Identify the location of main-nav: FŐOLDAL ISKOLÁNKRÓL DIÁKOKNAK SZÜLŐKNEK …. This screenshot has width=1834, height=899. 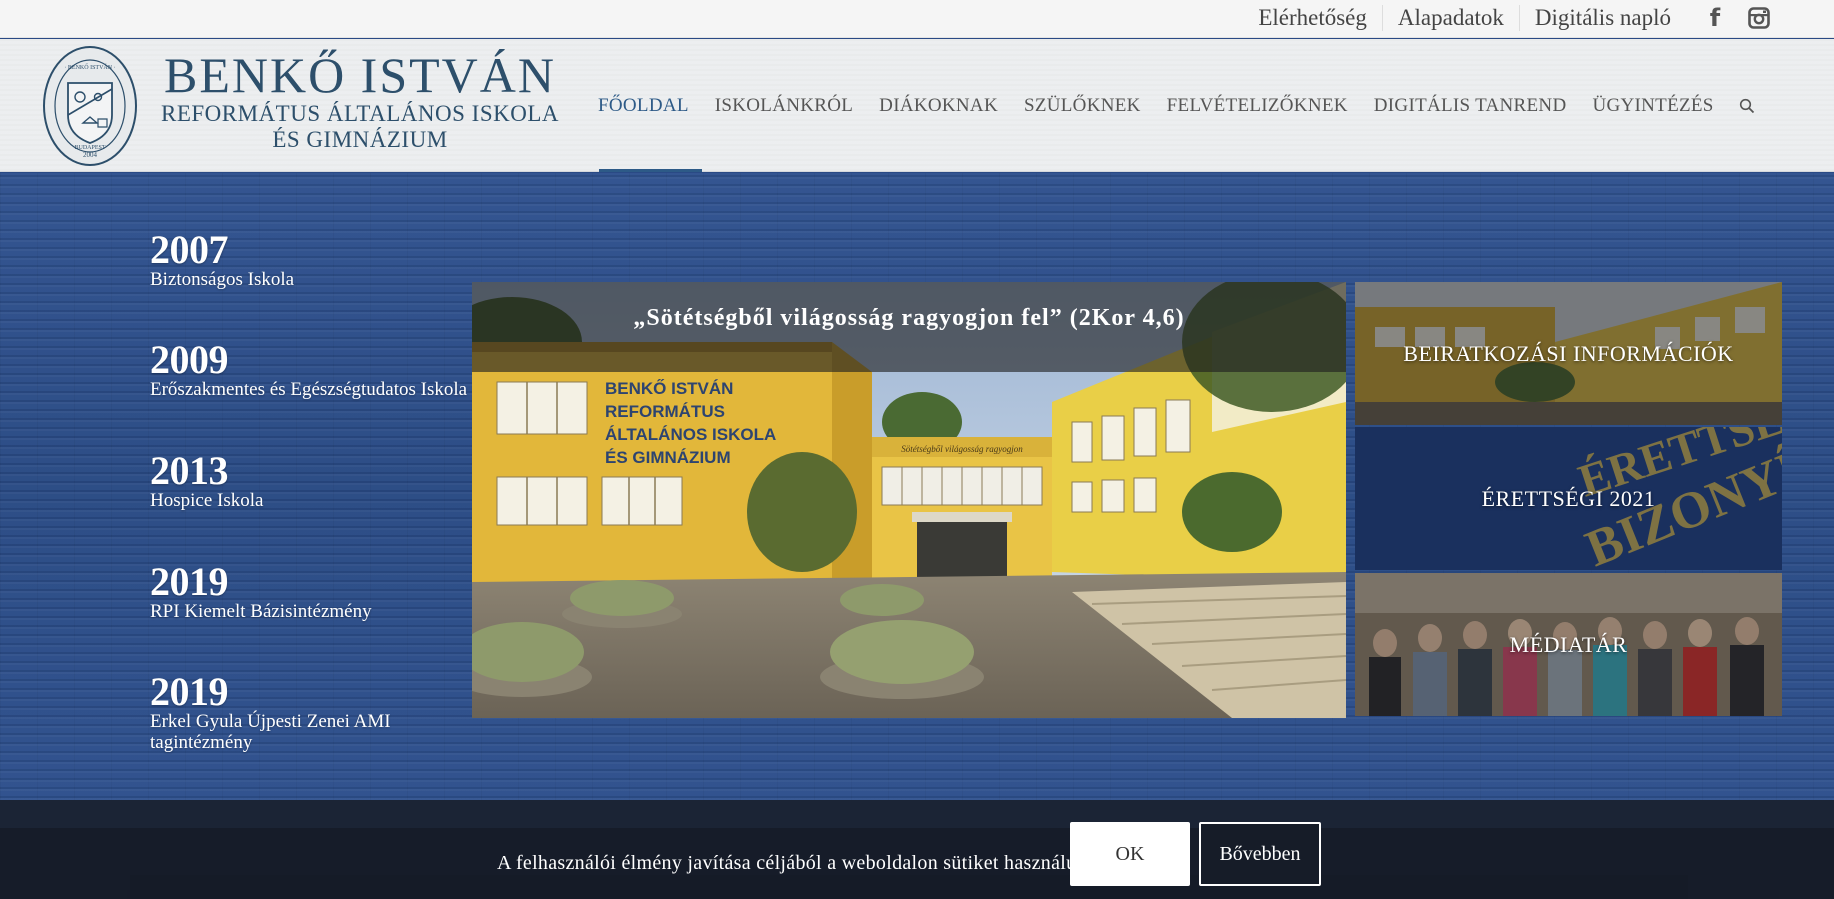
(1176, 105).